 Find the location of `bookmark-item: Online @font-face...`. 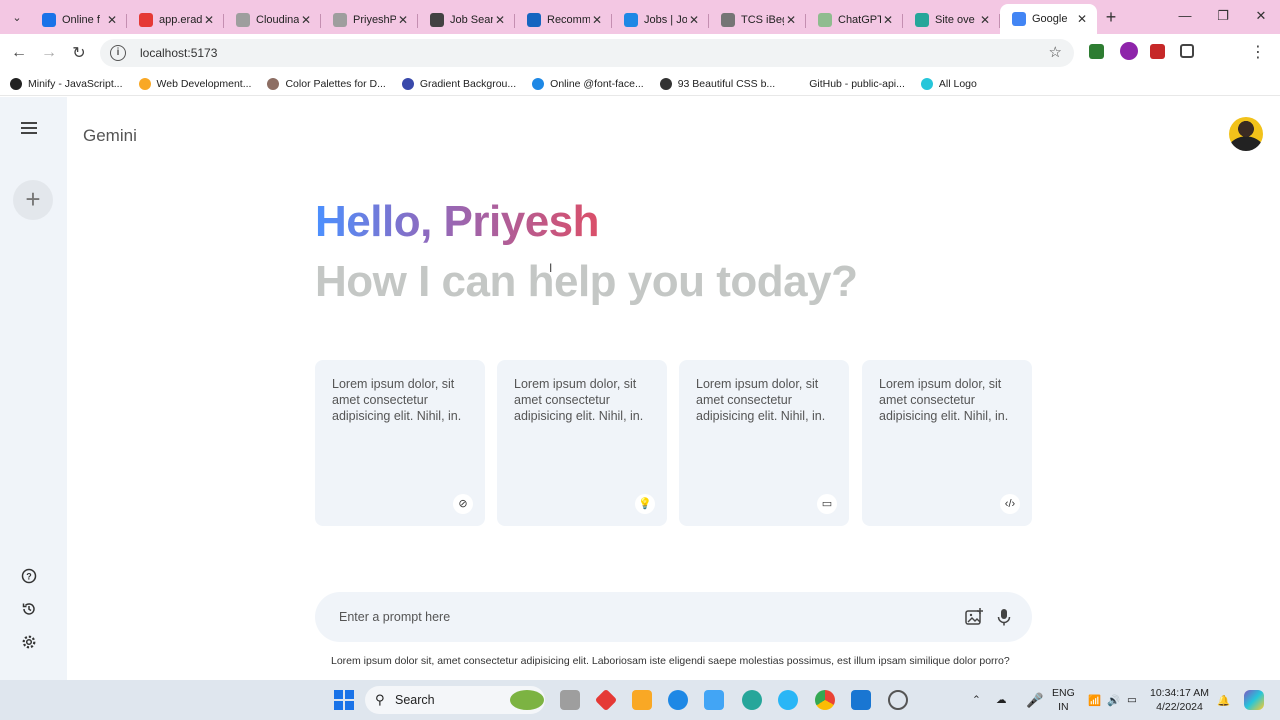

bookmark-item: Online @font-face... is located at coordinates (588, 83).